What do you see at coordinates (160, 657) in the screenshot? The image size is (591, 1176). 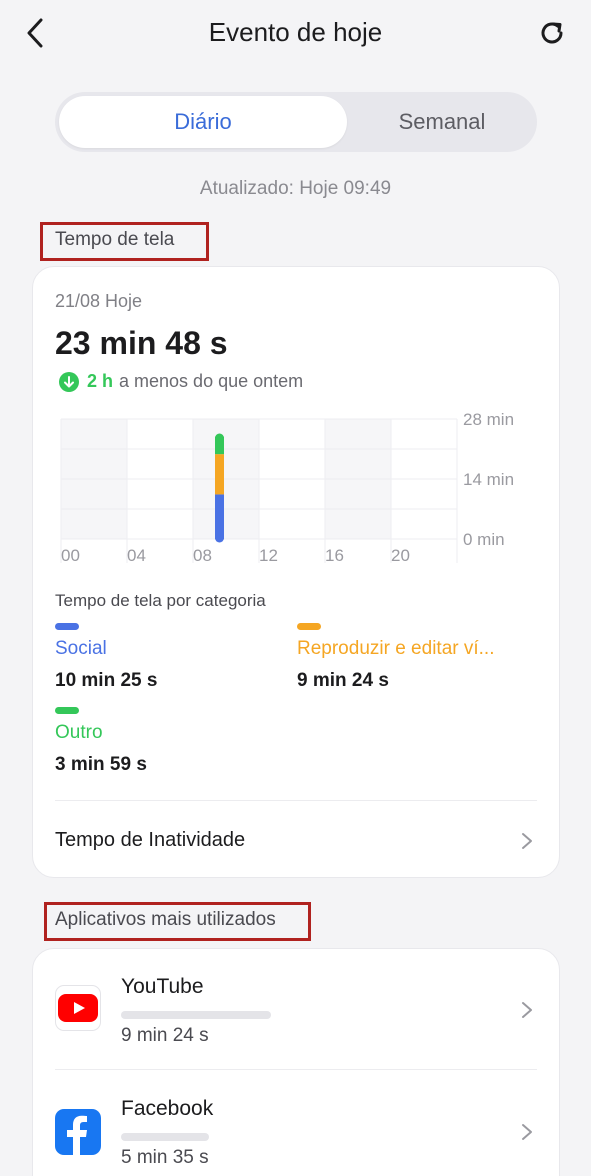 I see `category-social: Social 10 min 25 s` at bounding box center [160, 657].